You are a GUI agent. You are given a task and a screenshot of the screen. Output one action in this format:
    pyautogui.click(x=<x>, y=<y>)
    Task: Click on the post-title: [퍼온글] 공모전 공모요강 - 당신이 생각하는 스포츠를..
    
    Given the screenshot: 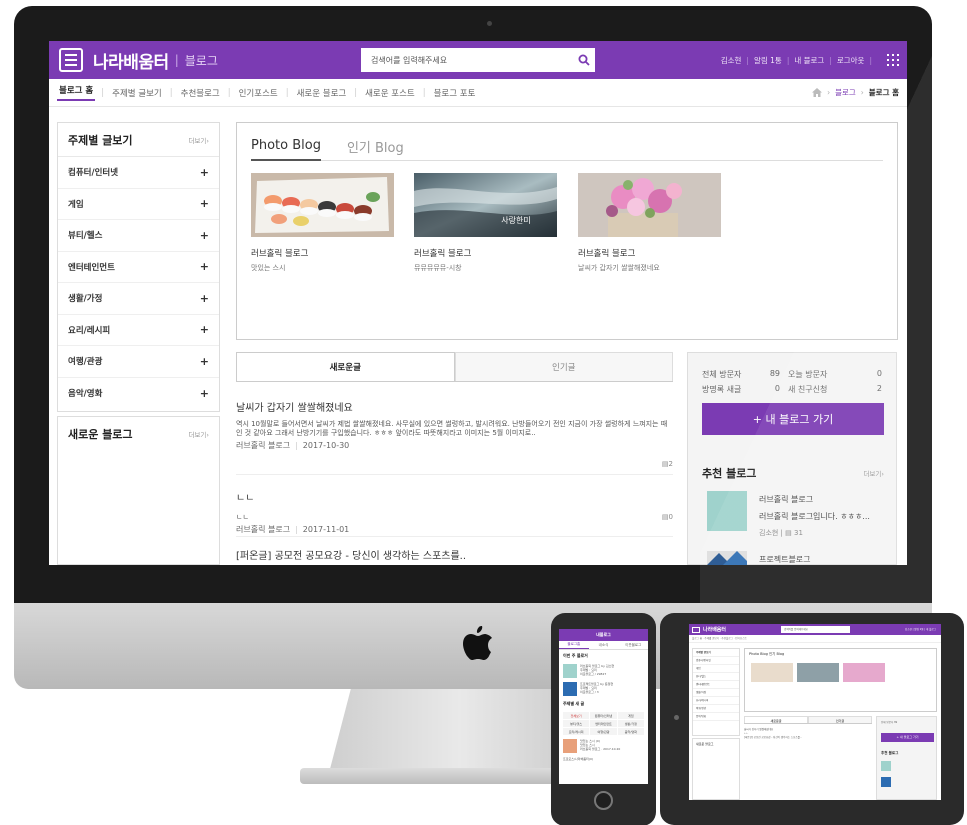 What is the action you would take?
    pyautogui.click(x=454, y=554)
    